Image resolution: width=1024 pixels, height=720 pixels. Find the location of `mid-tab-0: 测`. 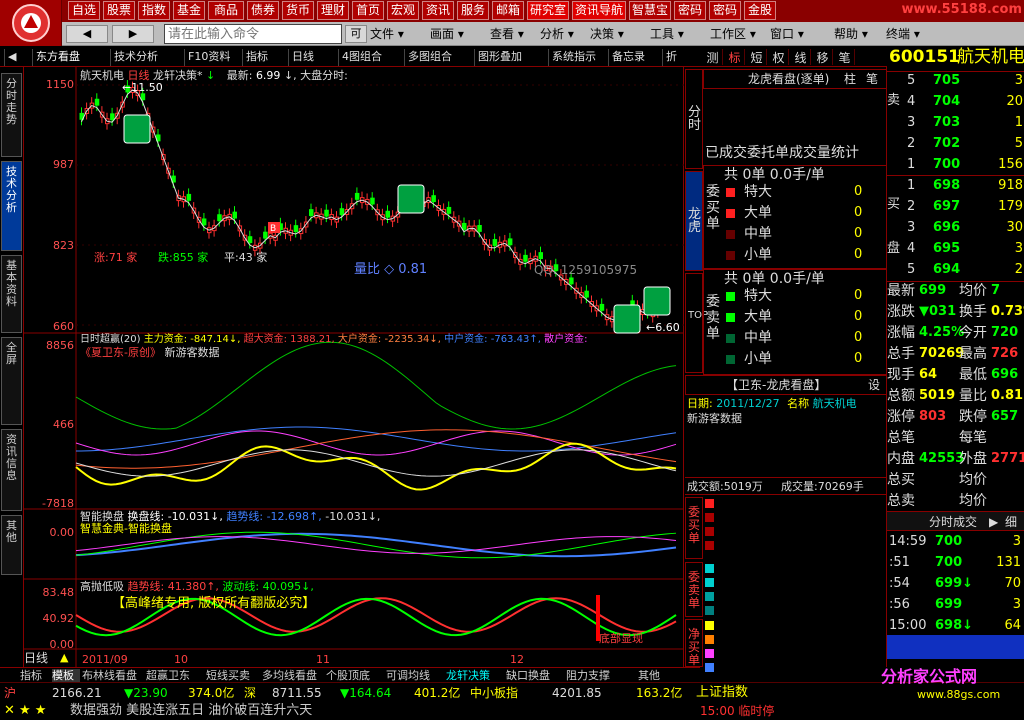

mid-tab-0: 测 is located at coordinates (713, 57).